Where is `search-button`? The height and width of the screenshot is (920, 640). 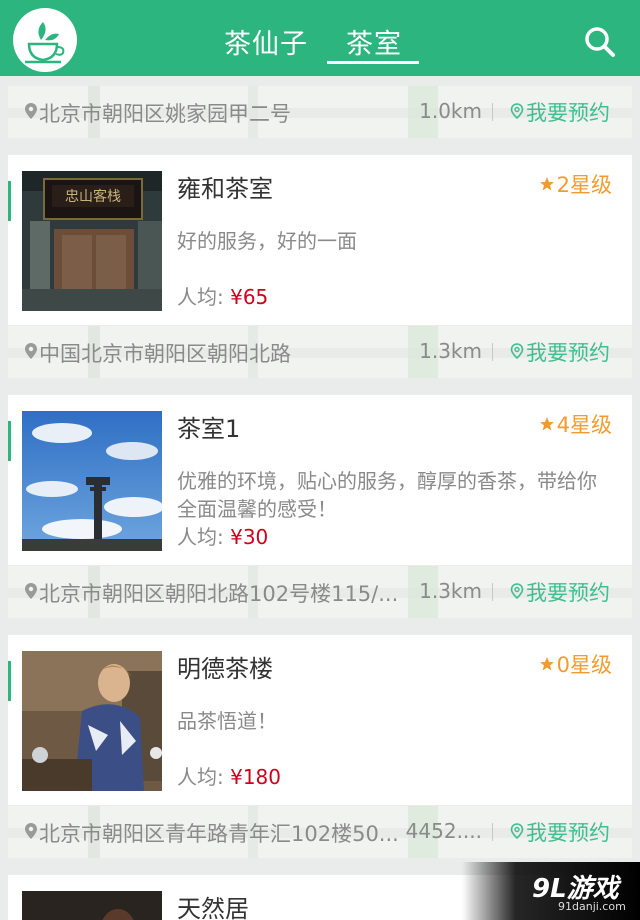 search-button is located at coordinates (600, 42).